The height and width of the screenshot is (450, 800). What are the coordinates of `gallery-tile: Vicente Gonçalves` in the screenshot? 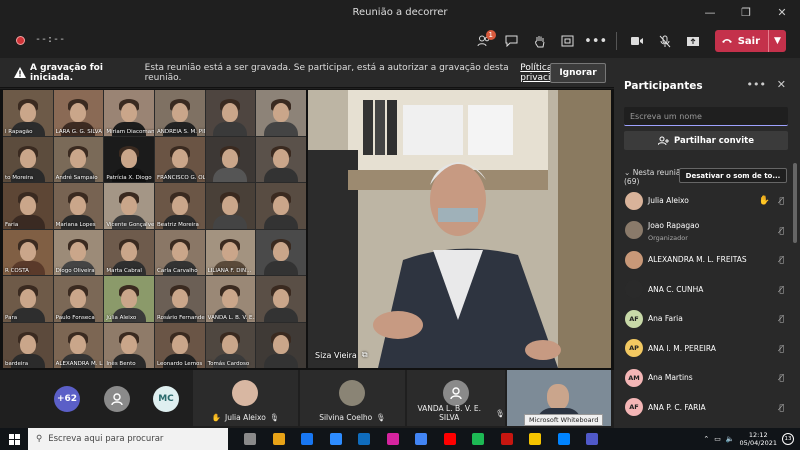 It's located at (129, 206).